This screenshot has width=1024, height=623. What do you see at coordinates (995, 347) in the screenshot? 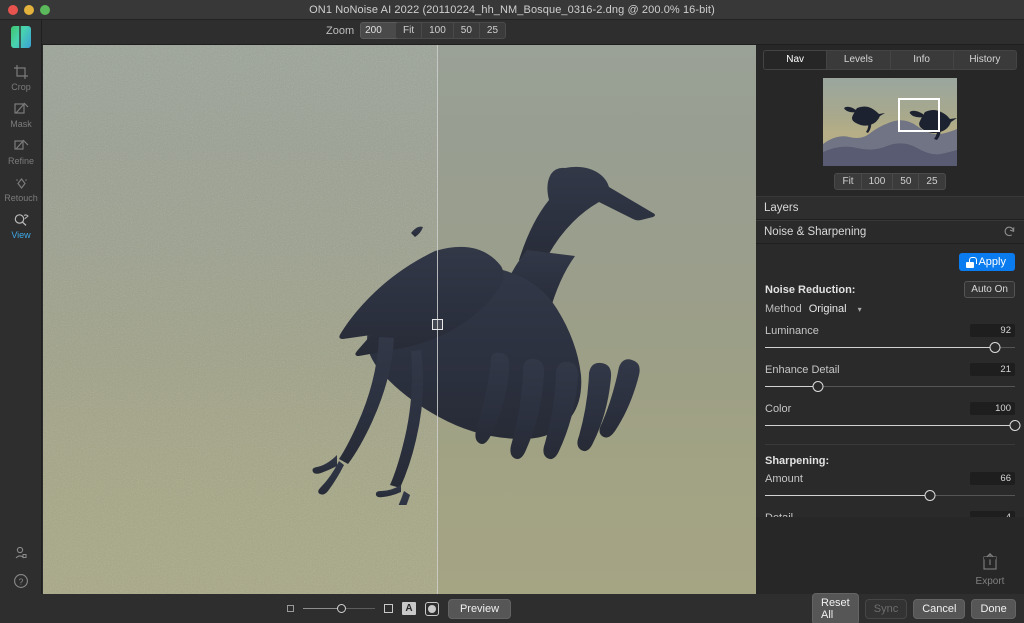
I see `slider-knob-luminance` at bounding box center [995, 347].